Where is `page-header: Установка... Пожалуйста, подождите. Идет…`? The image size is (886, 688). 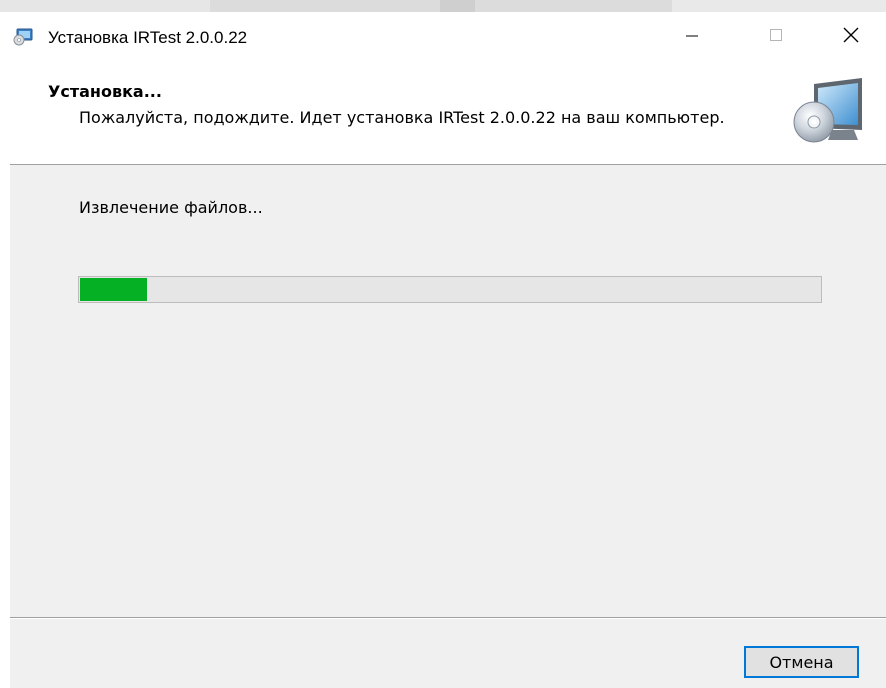 page-header: Установка... Пожалуйста, подождите. Идет… is located at coordinates (448, 113).